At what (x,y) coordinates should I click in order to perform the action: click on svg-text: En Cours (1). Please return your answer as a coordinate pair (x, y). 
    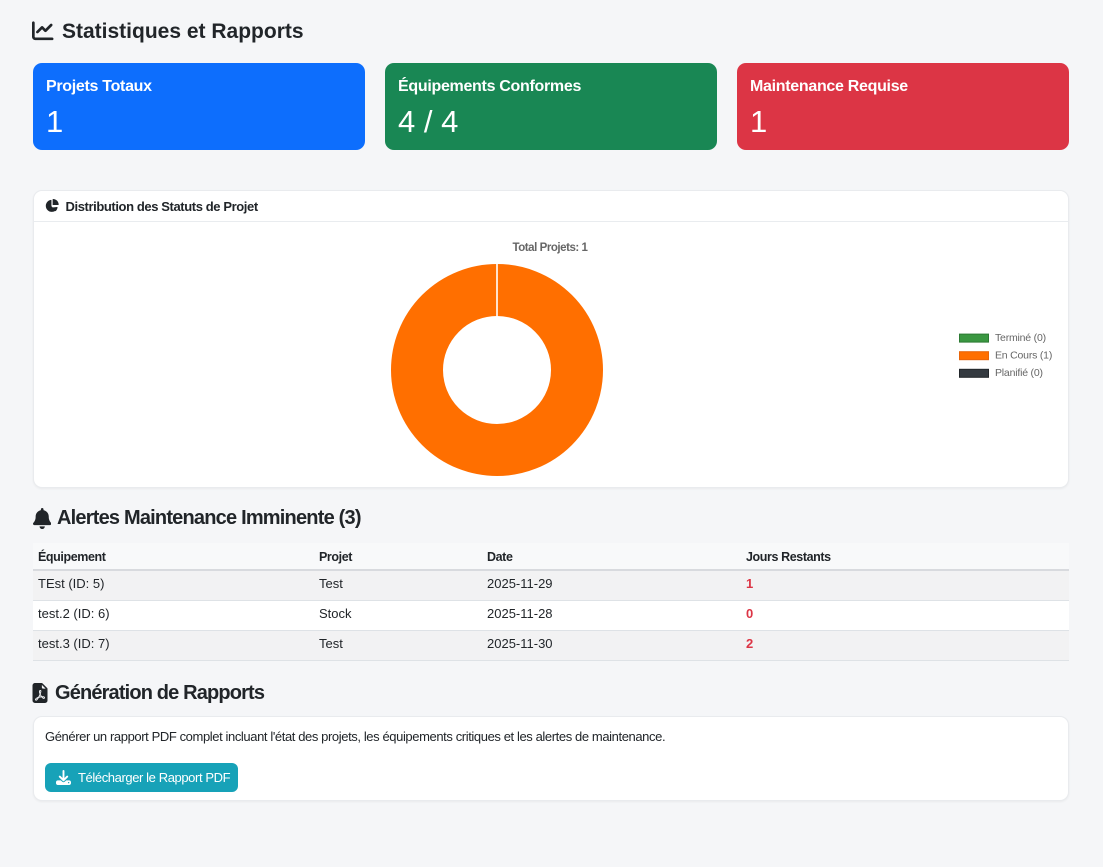
    Looking at the image, I should click on (1023, 356).